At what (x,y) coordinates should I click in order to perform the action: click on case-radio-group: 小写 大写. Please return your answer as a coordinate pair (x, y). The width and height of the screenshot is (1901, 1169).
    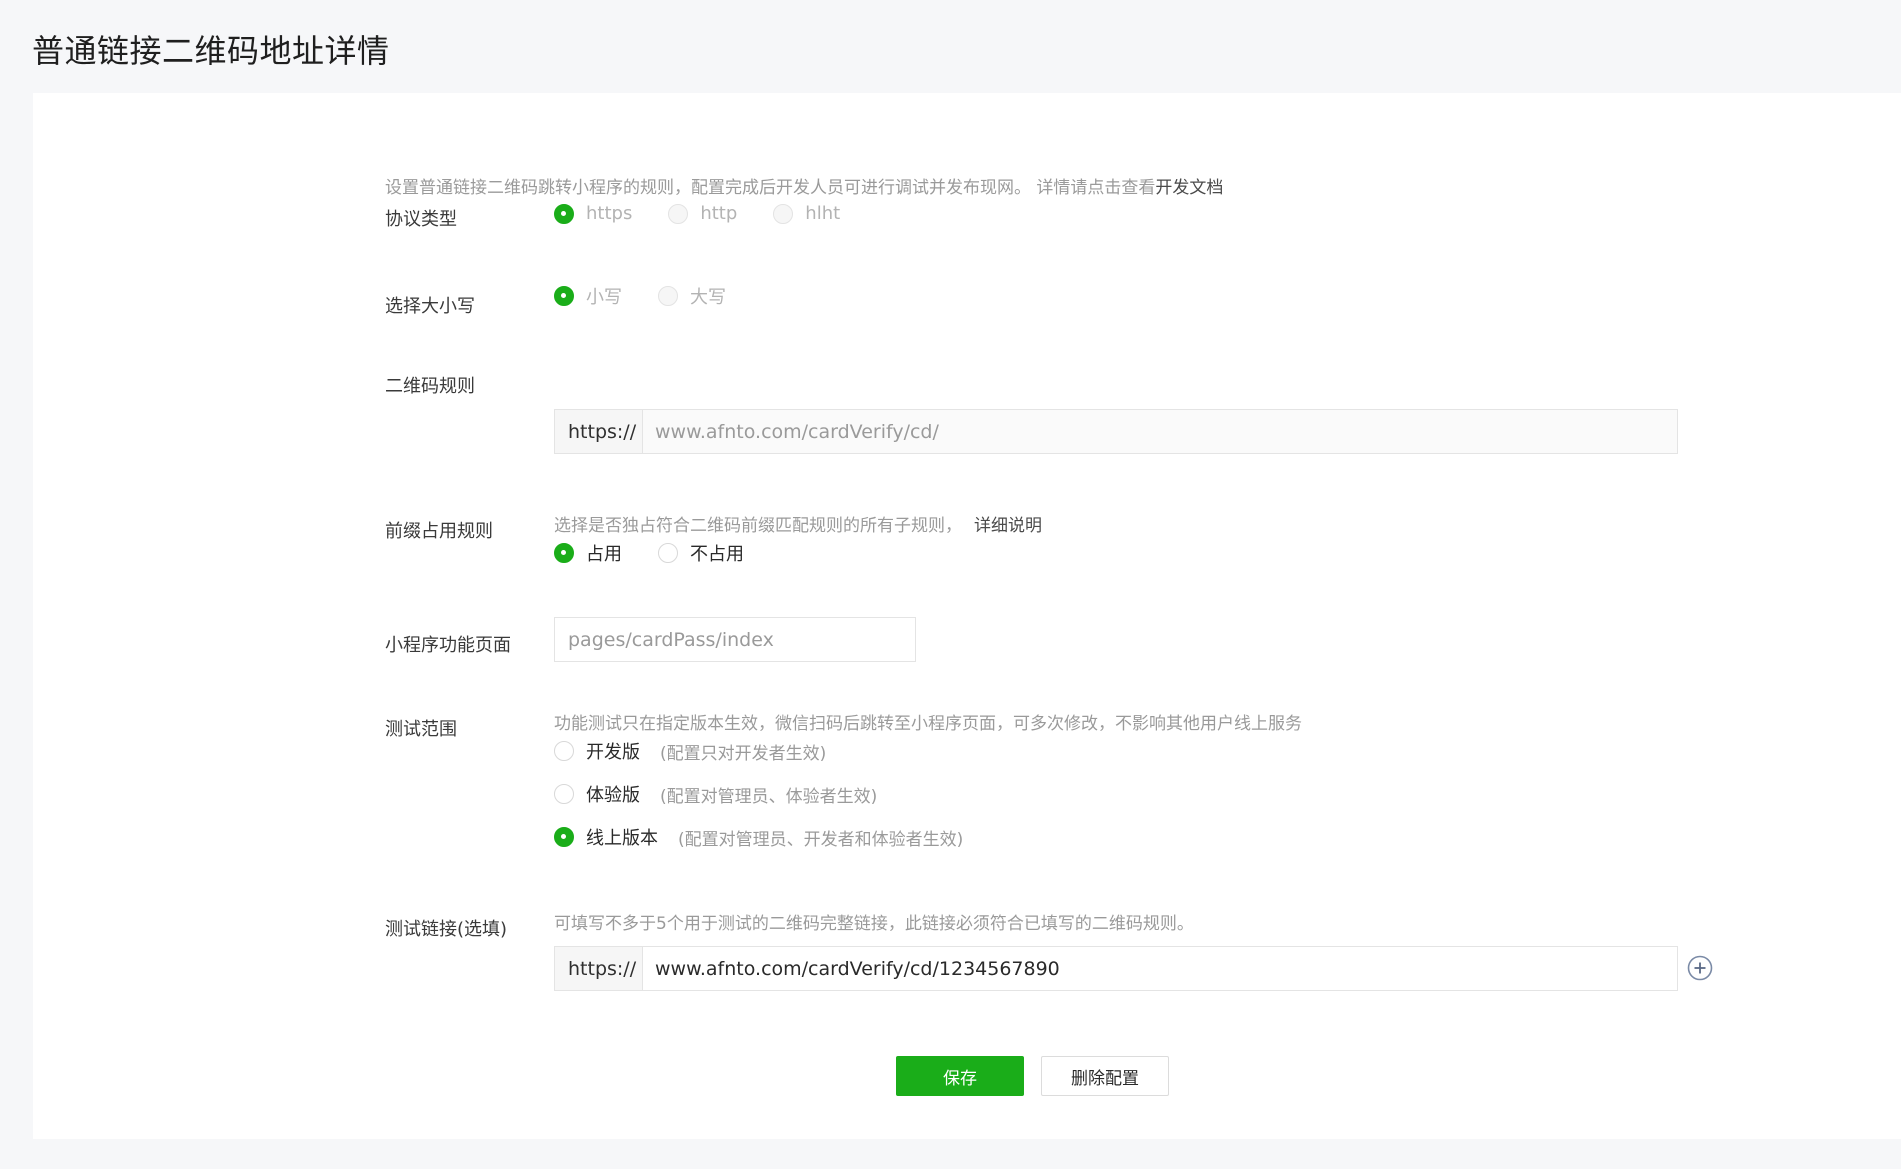
    Looking at the image, I should click on (658, 296).